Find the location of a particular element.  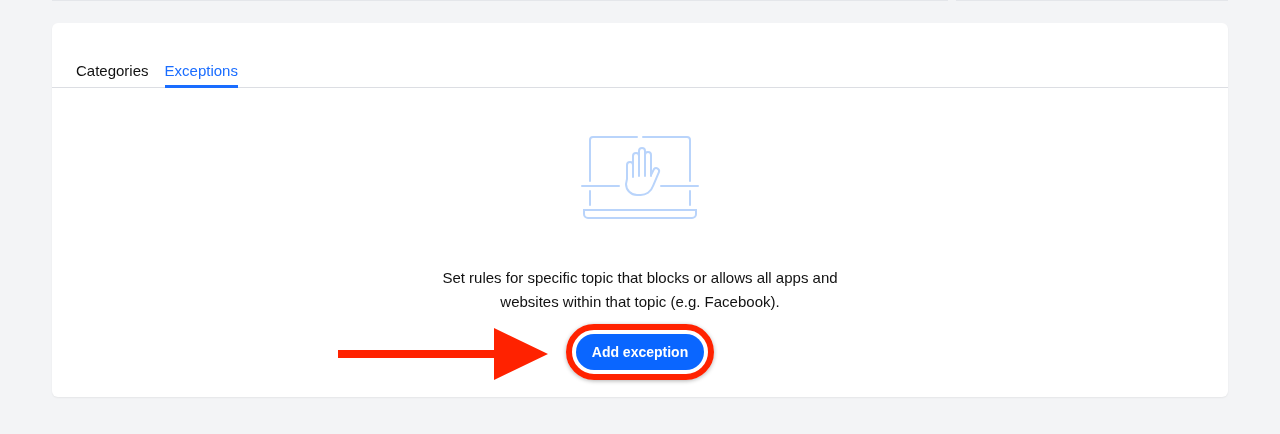

empty-state-message: Set rules for specific topic that blocks or allows all apps and websites within that topic (e.g. Facebook). is located at coordinates (640, 290).